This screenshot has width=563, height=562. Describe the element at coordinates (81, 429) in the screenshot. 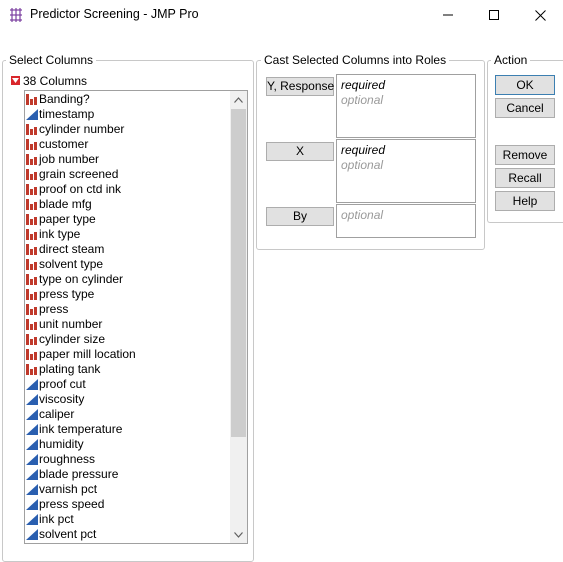

I see `column-label: ink temperature` at that location.